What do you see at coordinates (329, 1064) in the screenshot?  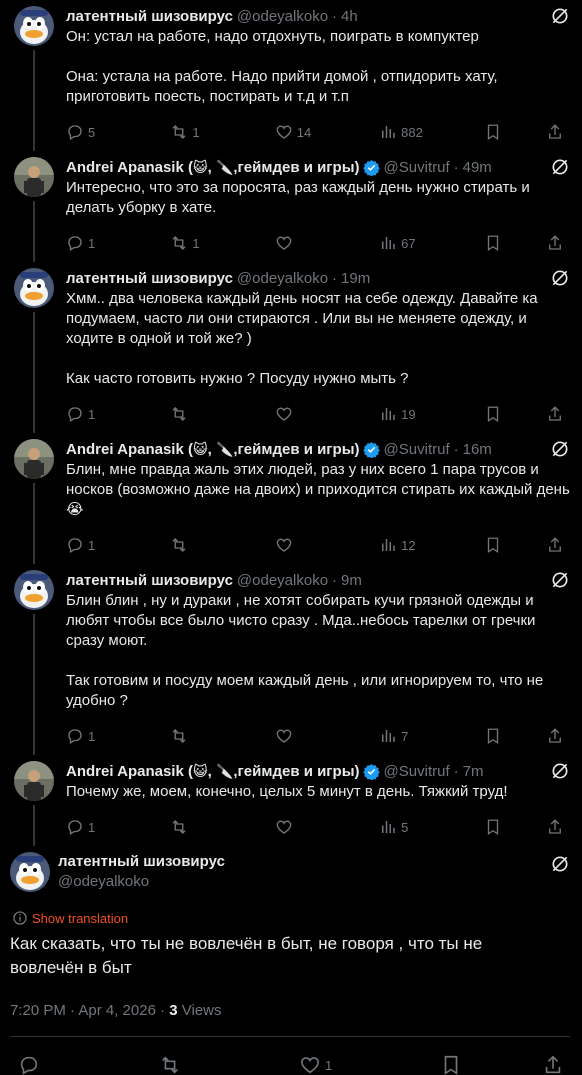 I see `like-button: 1` at bounding box center [329, 1064].